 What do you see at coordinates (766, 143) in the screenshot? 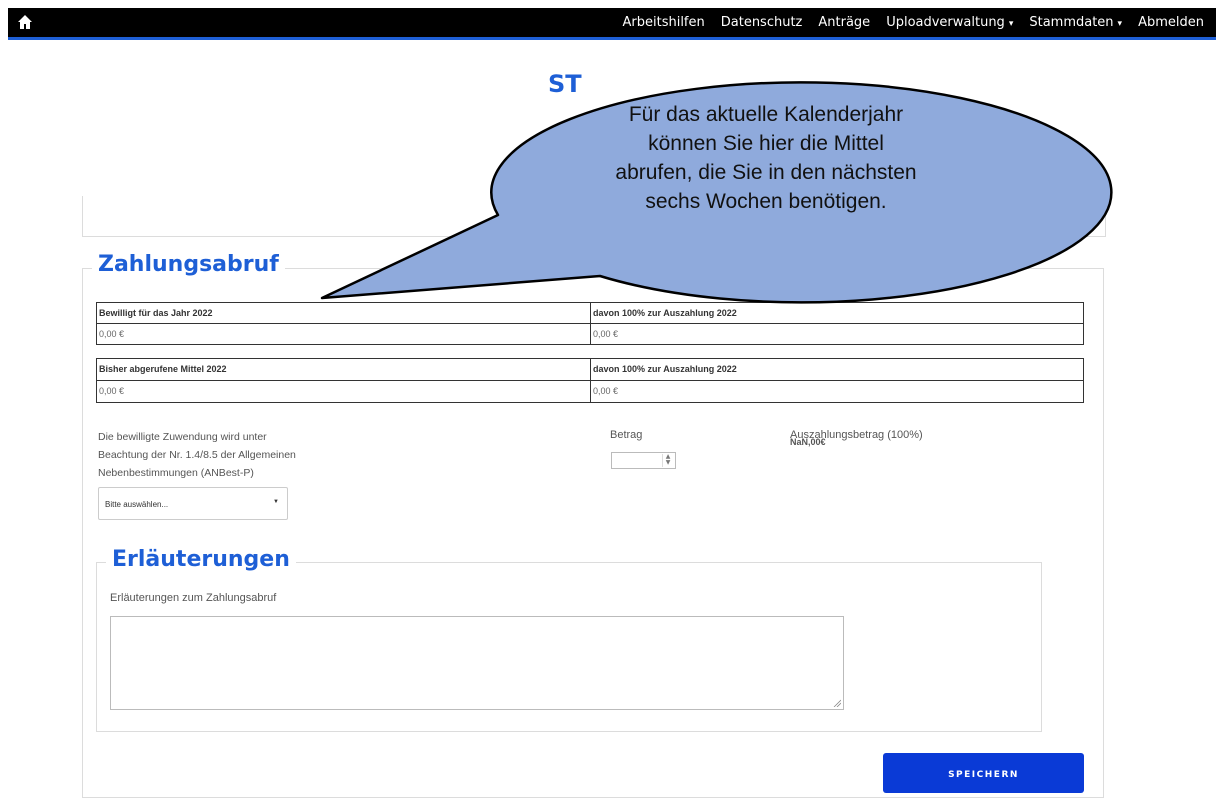
I see `callout-line: können Sie hier die Mittel` at bounding box center [766, 143].